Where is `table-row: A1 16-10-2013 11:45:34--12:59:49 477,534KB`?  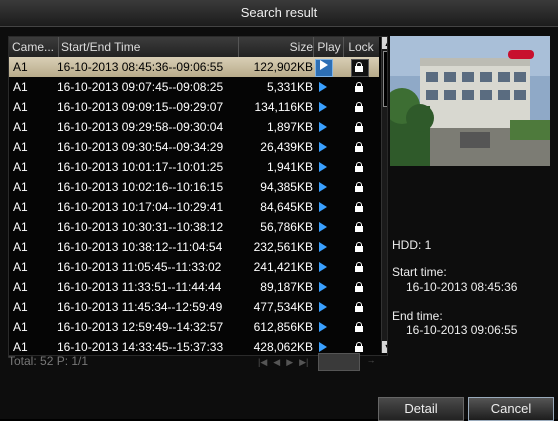 table-row: A1 16-10-2013 11:45:34--12:59:49 477,534KB is located at coordinates (194, 307).